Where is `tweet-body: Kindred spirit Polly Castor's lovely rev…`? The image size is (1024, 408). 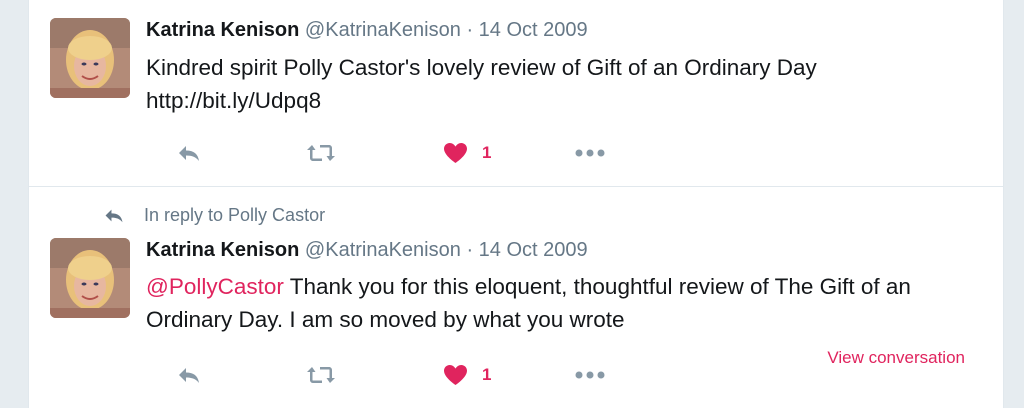 tweet-body: Kindred spirit Polly Castor's lovely rev… is located at coordinates (481, 67).